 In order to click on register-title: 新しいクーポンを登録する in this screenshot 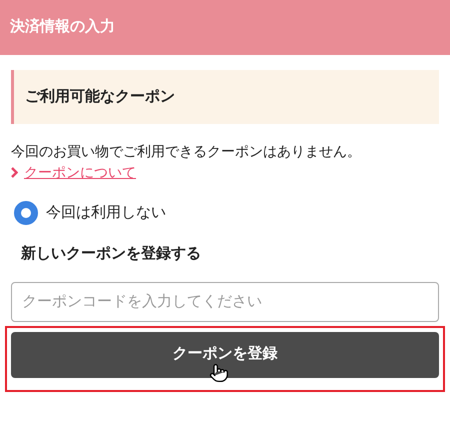, I will do `click(111, 254)`.